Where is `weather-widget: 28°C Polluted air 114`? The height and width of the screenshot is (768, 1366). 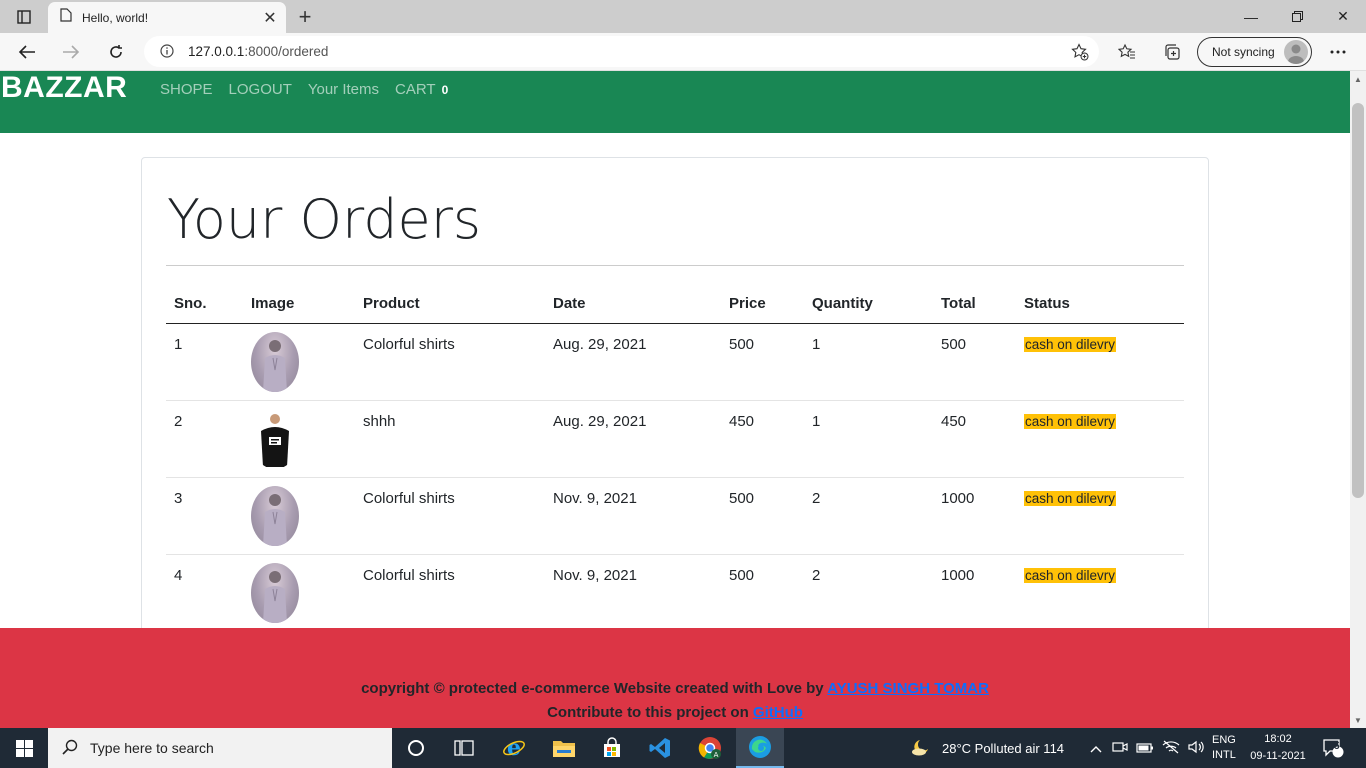
weather-widget: 28°C Polluted air 114 is located at coordinates (987, 748).